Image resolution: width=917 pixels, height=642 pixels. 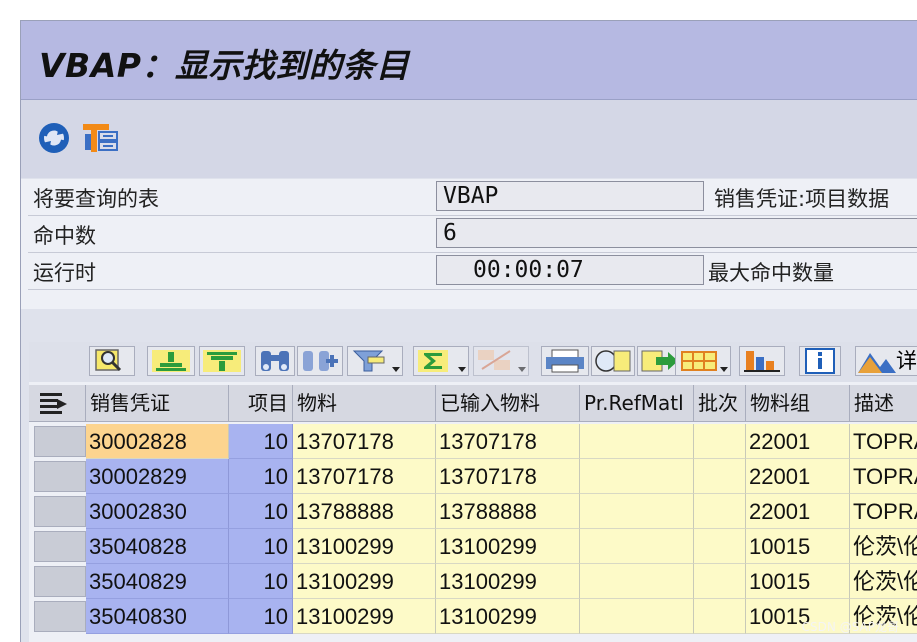 What do you see at coordinates (100, 138) in the screenshot?
I see `selection-criteria-button` at bounding box center [100, 138].